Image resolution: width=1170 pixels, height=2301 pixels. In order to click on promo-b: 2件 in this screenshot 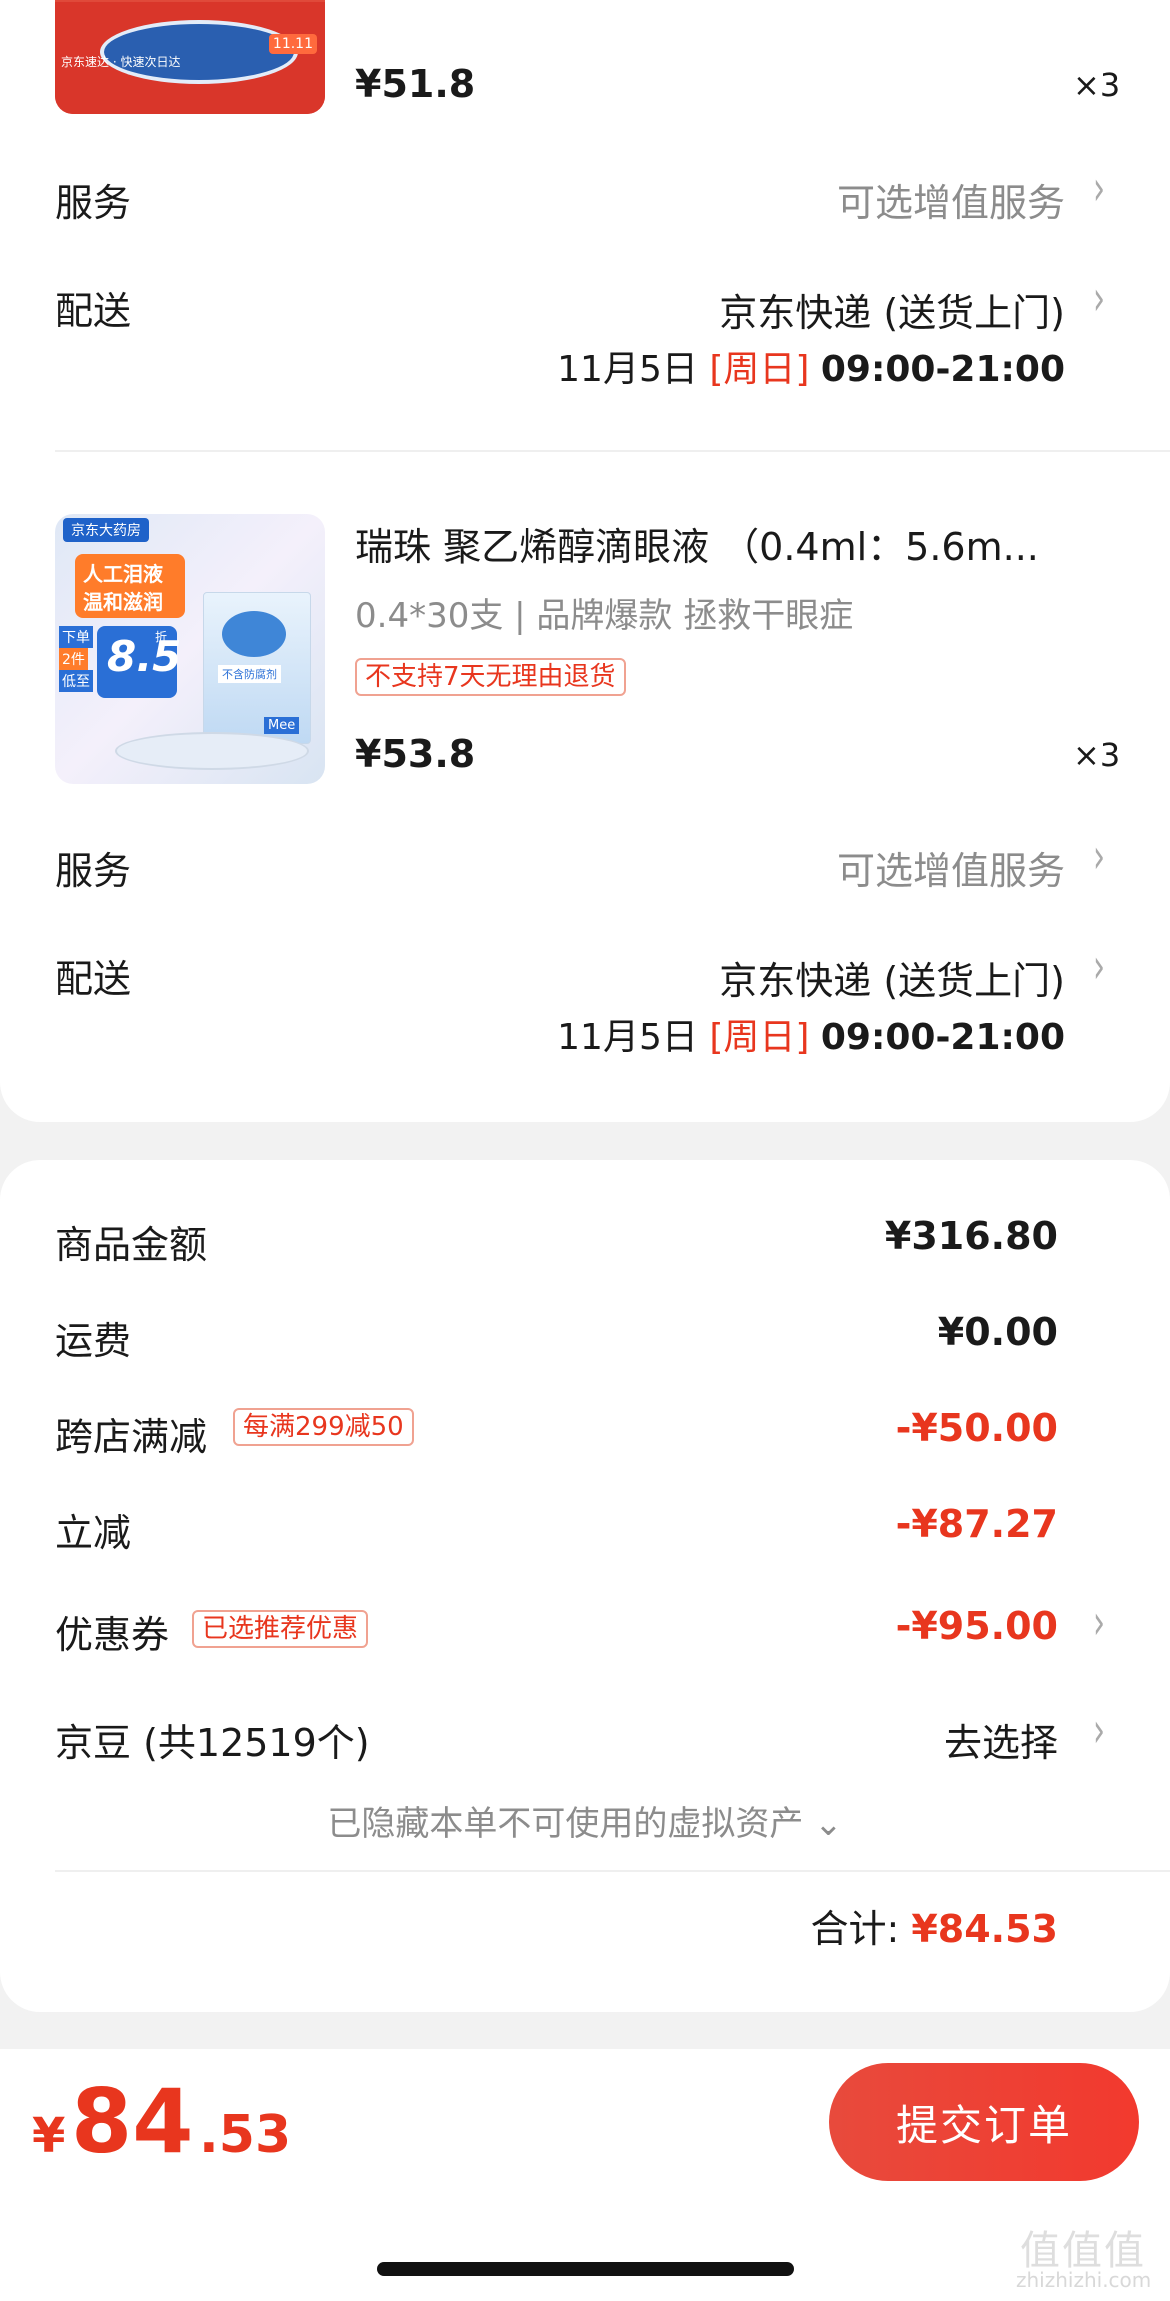, I will do `click(73, 659)`.